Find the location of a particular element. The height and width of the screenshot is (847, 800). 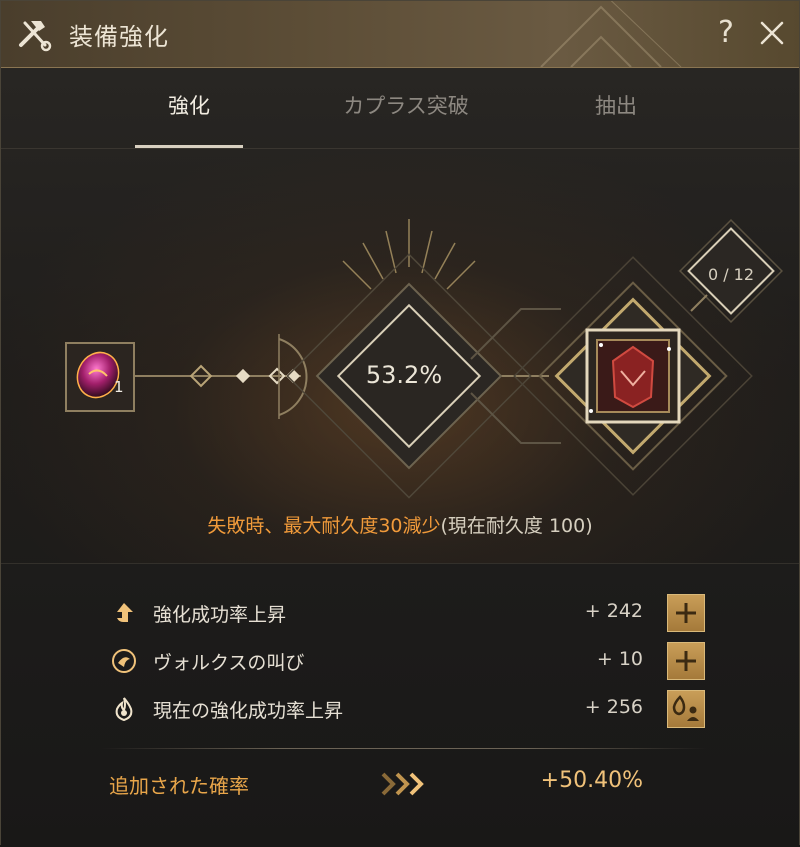

warning-main: 失敗時、最大耐久度30減少 is located at coordinates (324, 526).